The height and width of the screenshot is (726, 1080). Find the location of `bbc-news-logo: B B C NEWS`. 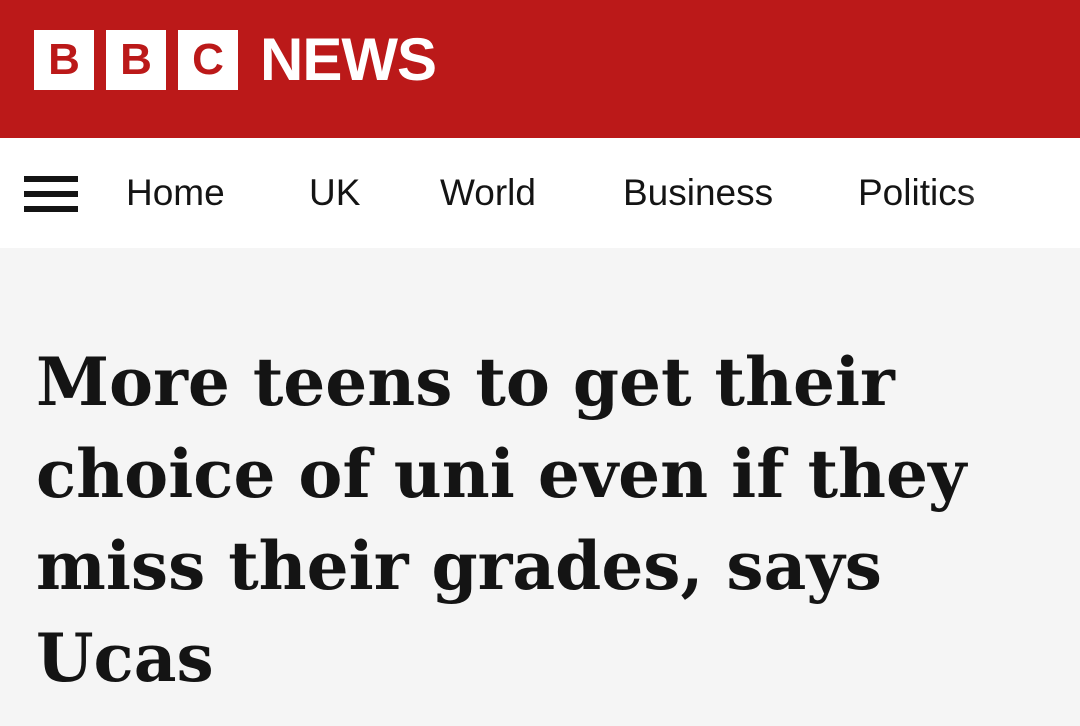

bbc-news-logo: B B C NEWS is located at coordinates (235, 59).